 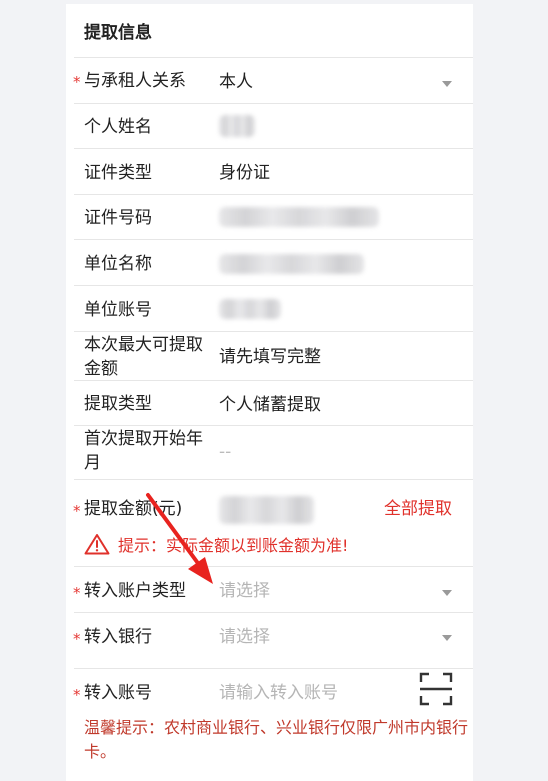 I want to click on relation-value: 本人, so click(x=236, y=82).